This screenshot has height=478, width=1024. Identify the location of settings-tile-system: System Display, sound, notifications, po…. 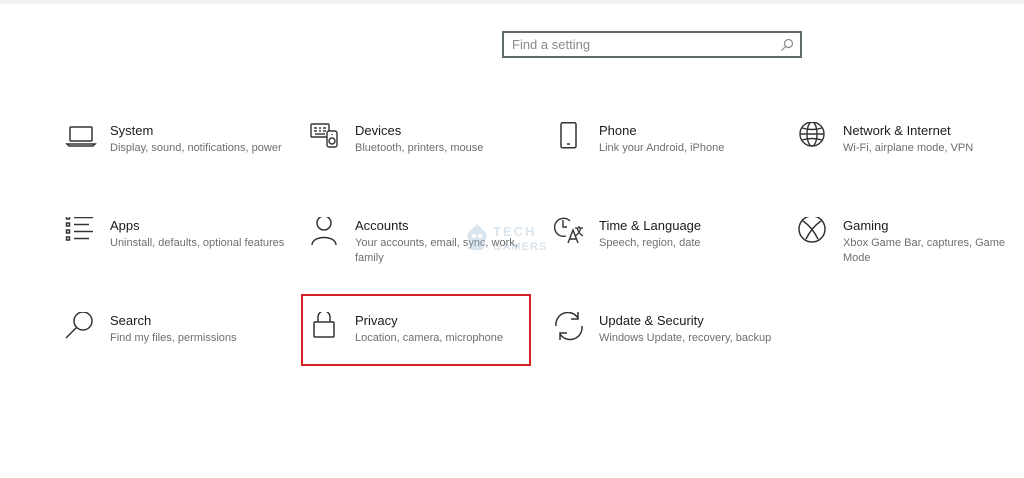
(180, 152).